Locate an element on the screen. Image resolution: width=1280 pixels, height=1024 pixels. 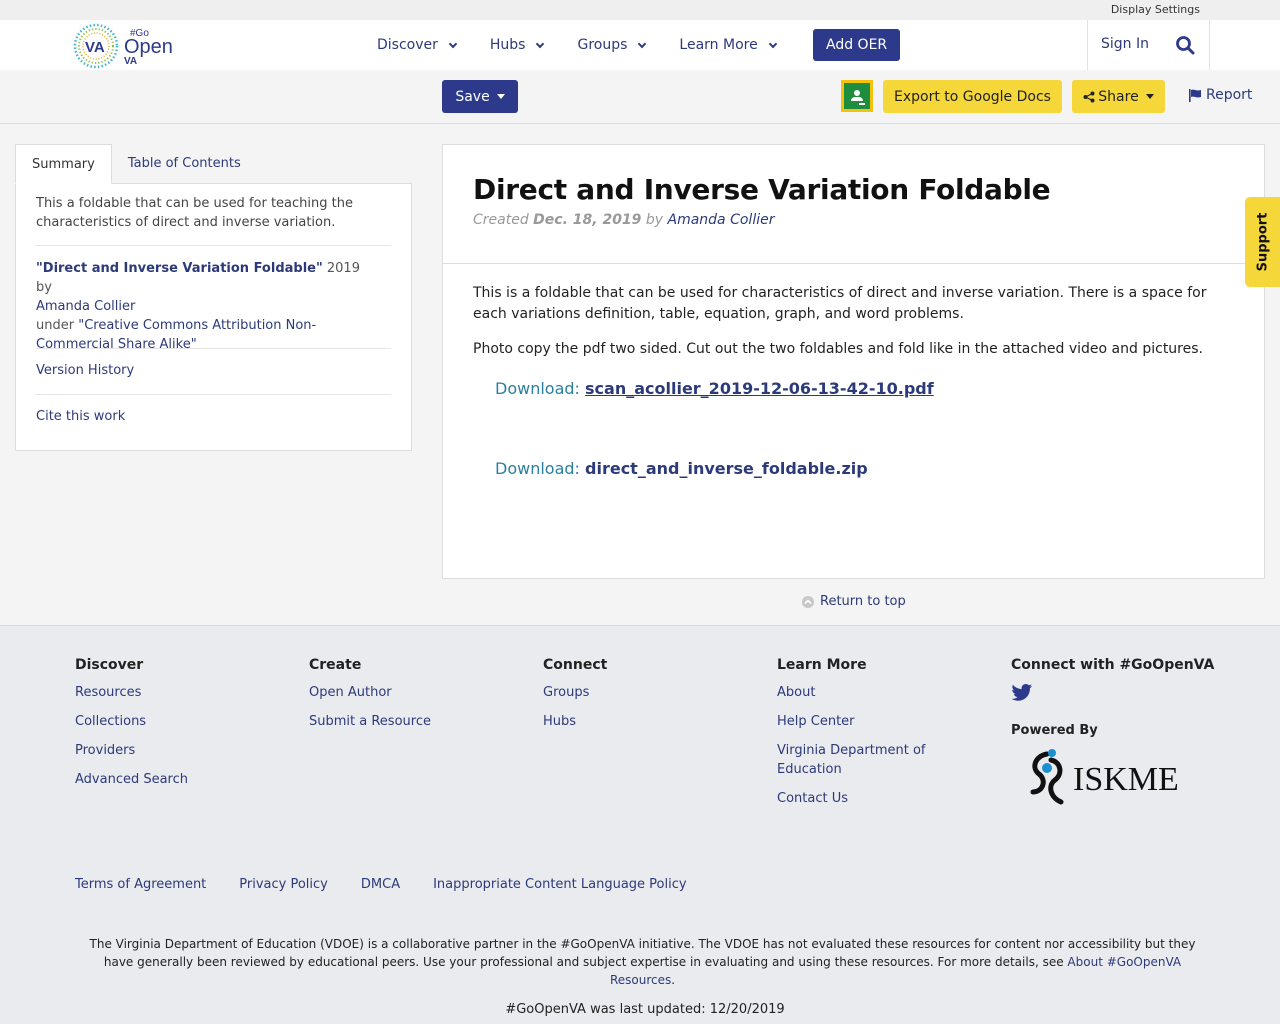
svg-text: Open is located at coordinates (148, 47).